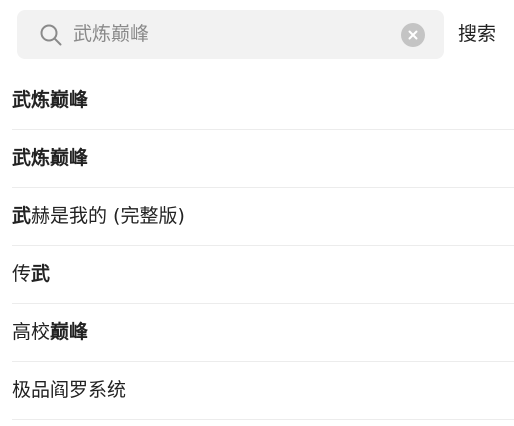  Describe the element at coordinates (51, 35) in the screenshot. I see `search-icon` at that location.